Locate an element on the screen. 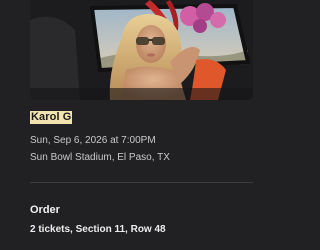  order-heading: Order is located at coordinates (45, 210).